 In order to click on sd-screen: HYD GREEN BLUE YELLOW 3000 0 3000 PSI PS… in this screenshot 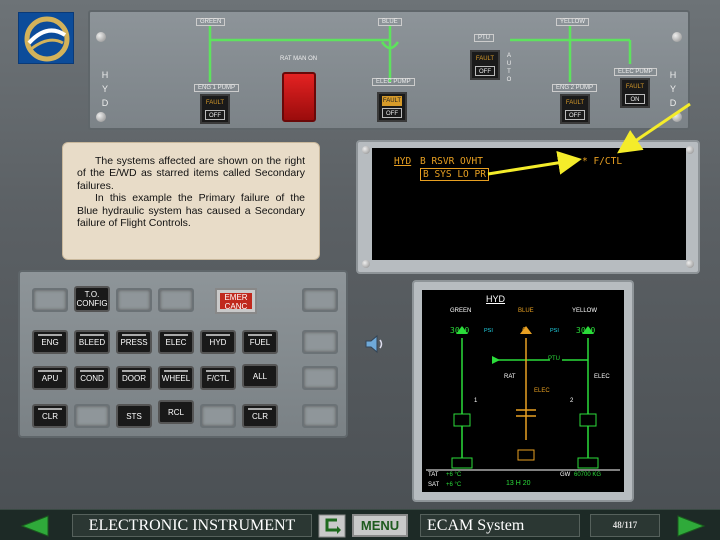, I will do `click(523, 391)`.